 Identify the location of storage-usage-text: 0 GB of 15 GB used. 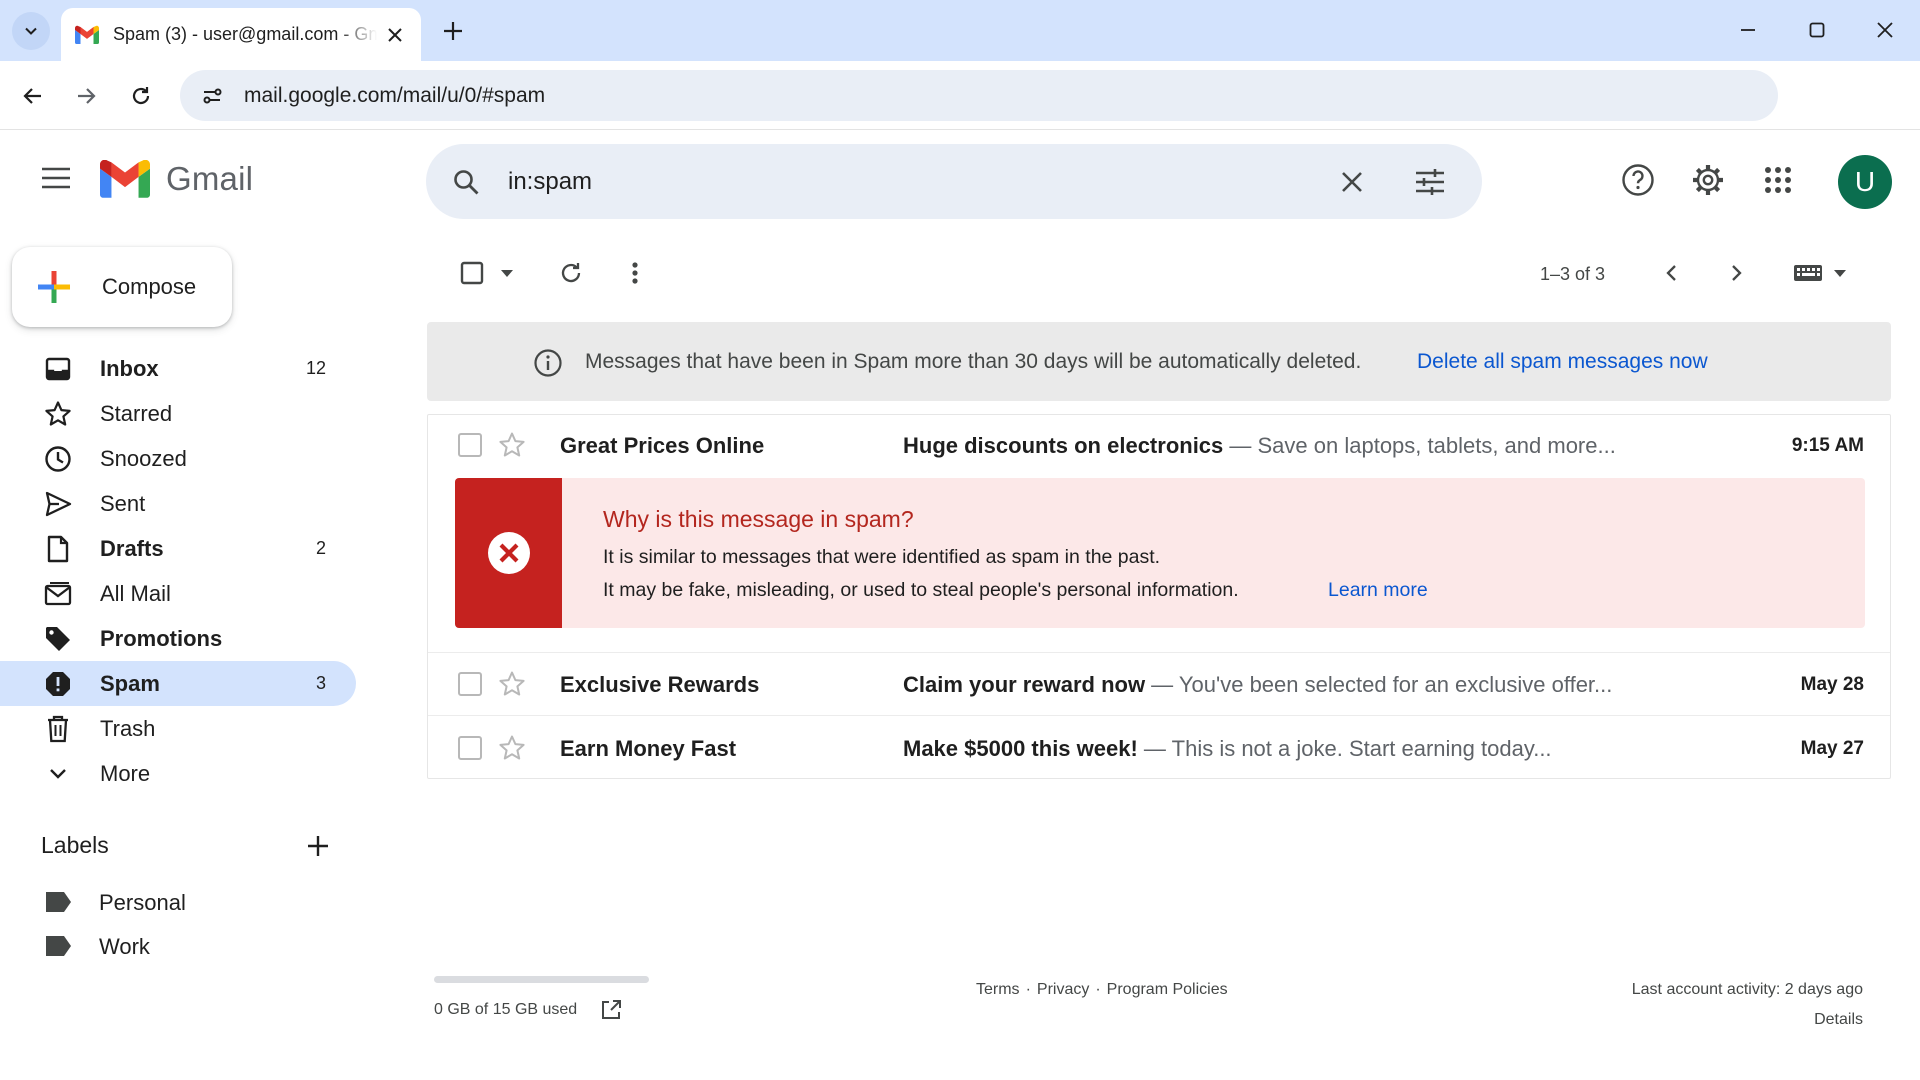
(506, 1009).